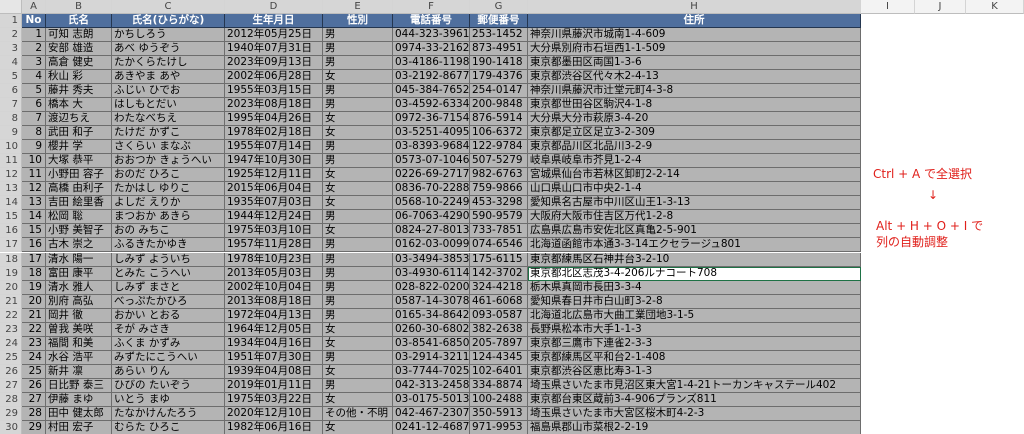 This screenshot has width=1024, height=434. I want to click on table-cell: 334-8874, so click(499, 385).